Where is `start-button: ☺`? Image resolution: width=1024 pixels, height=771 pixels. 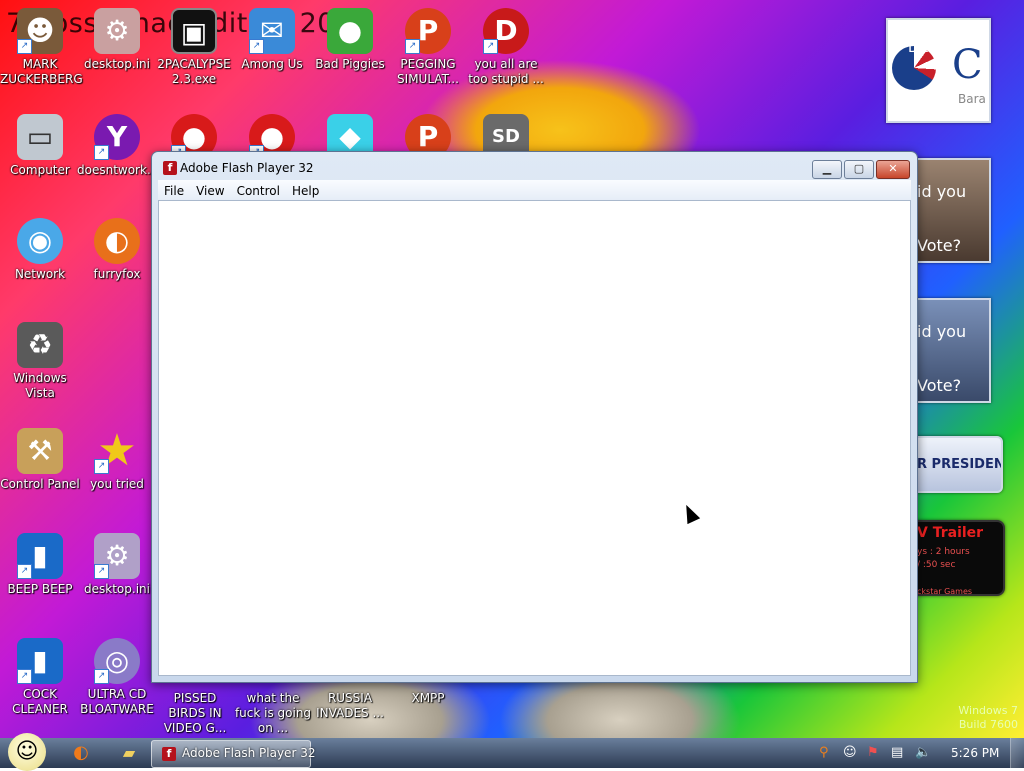 start-button: ☺ is located at coordinates (27, 752).